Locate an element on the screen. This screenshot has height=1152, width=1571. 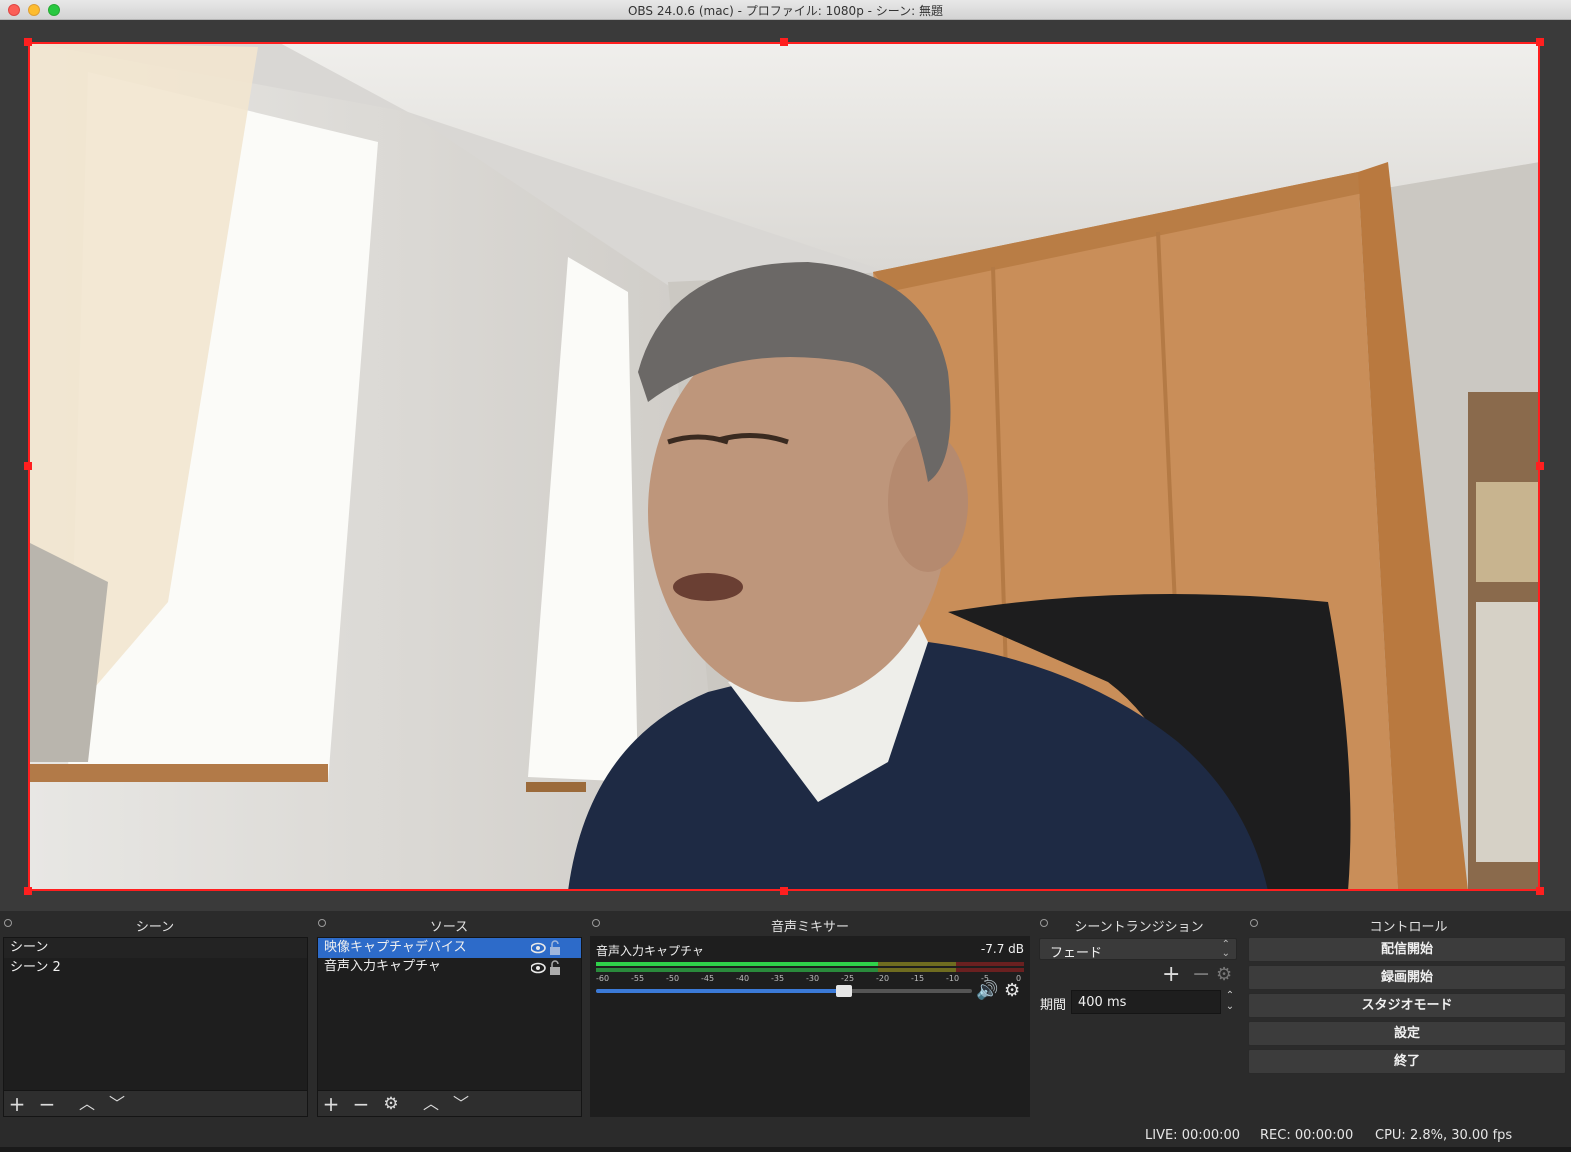
remove-transition-button: − is located at coordinates (1201, 974).